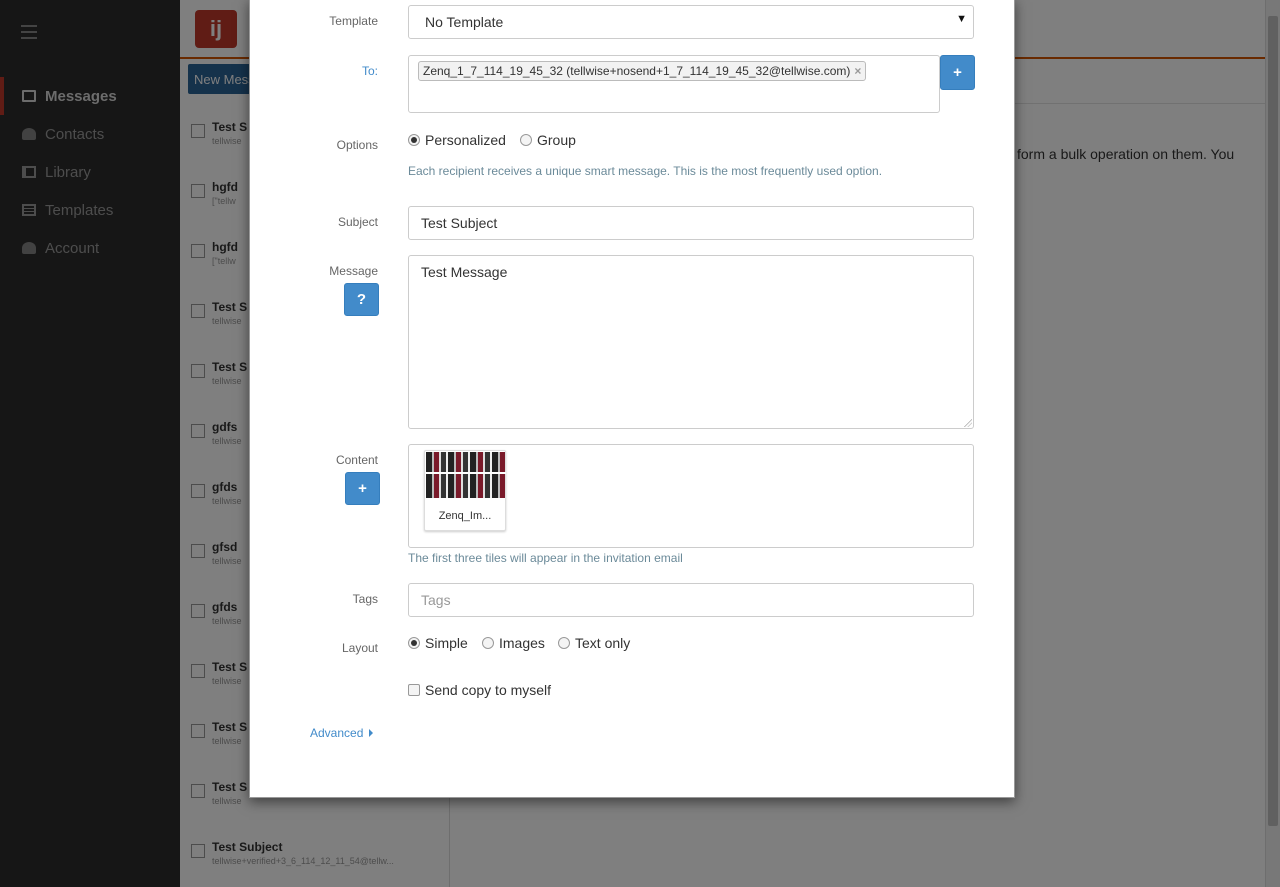 The height and width of the screenshot is (887, 1280). Describe the element at coordinates (465, 140) in the screenshot. I see `option-label: Personalized` at that location.